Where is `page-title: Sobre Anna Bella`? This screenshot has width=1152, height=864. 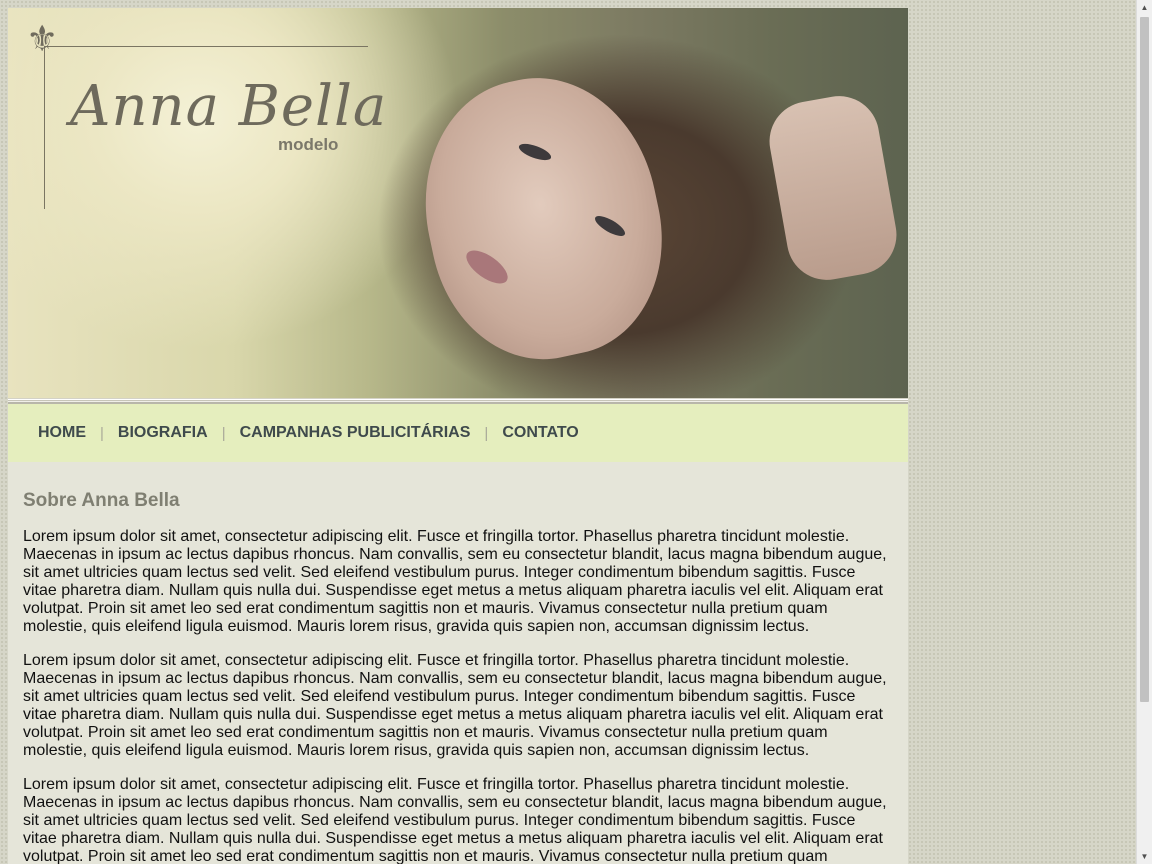
page-title: Sobre Anna Bella is located at coordinates (101, 500).